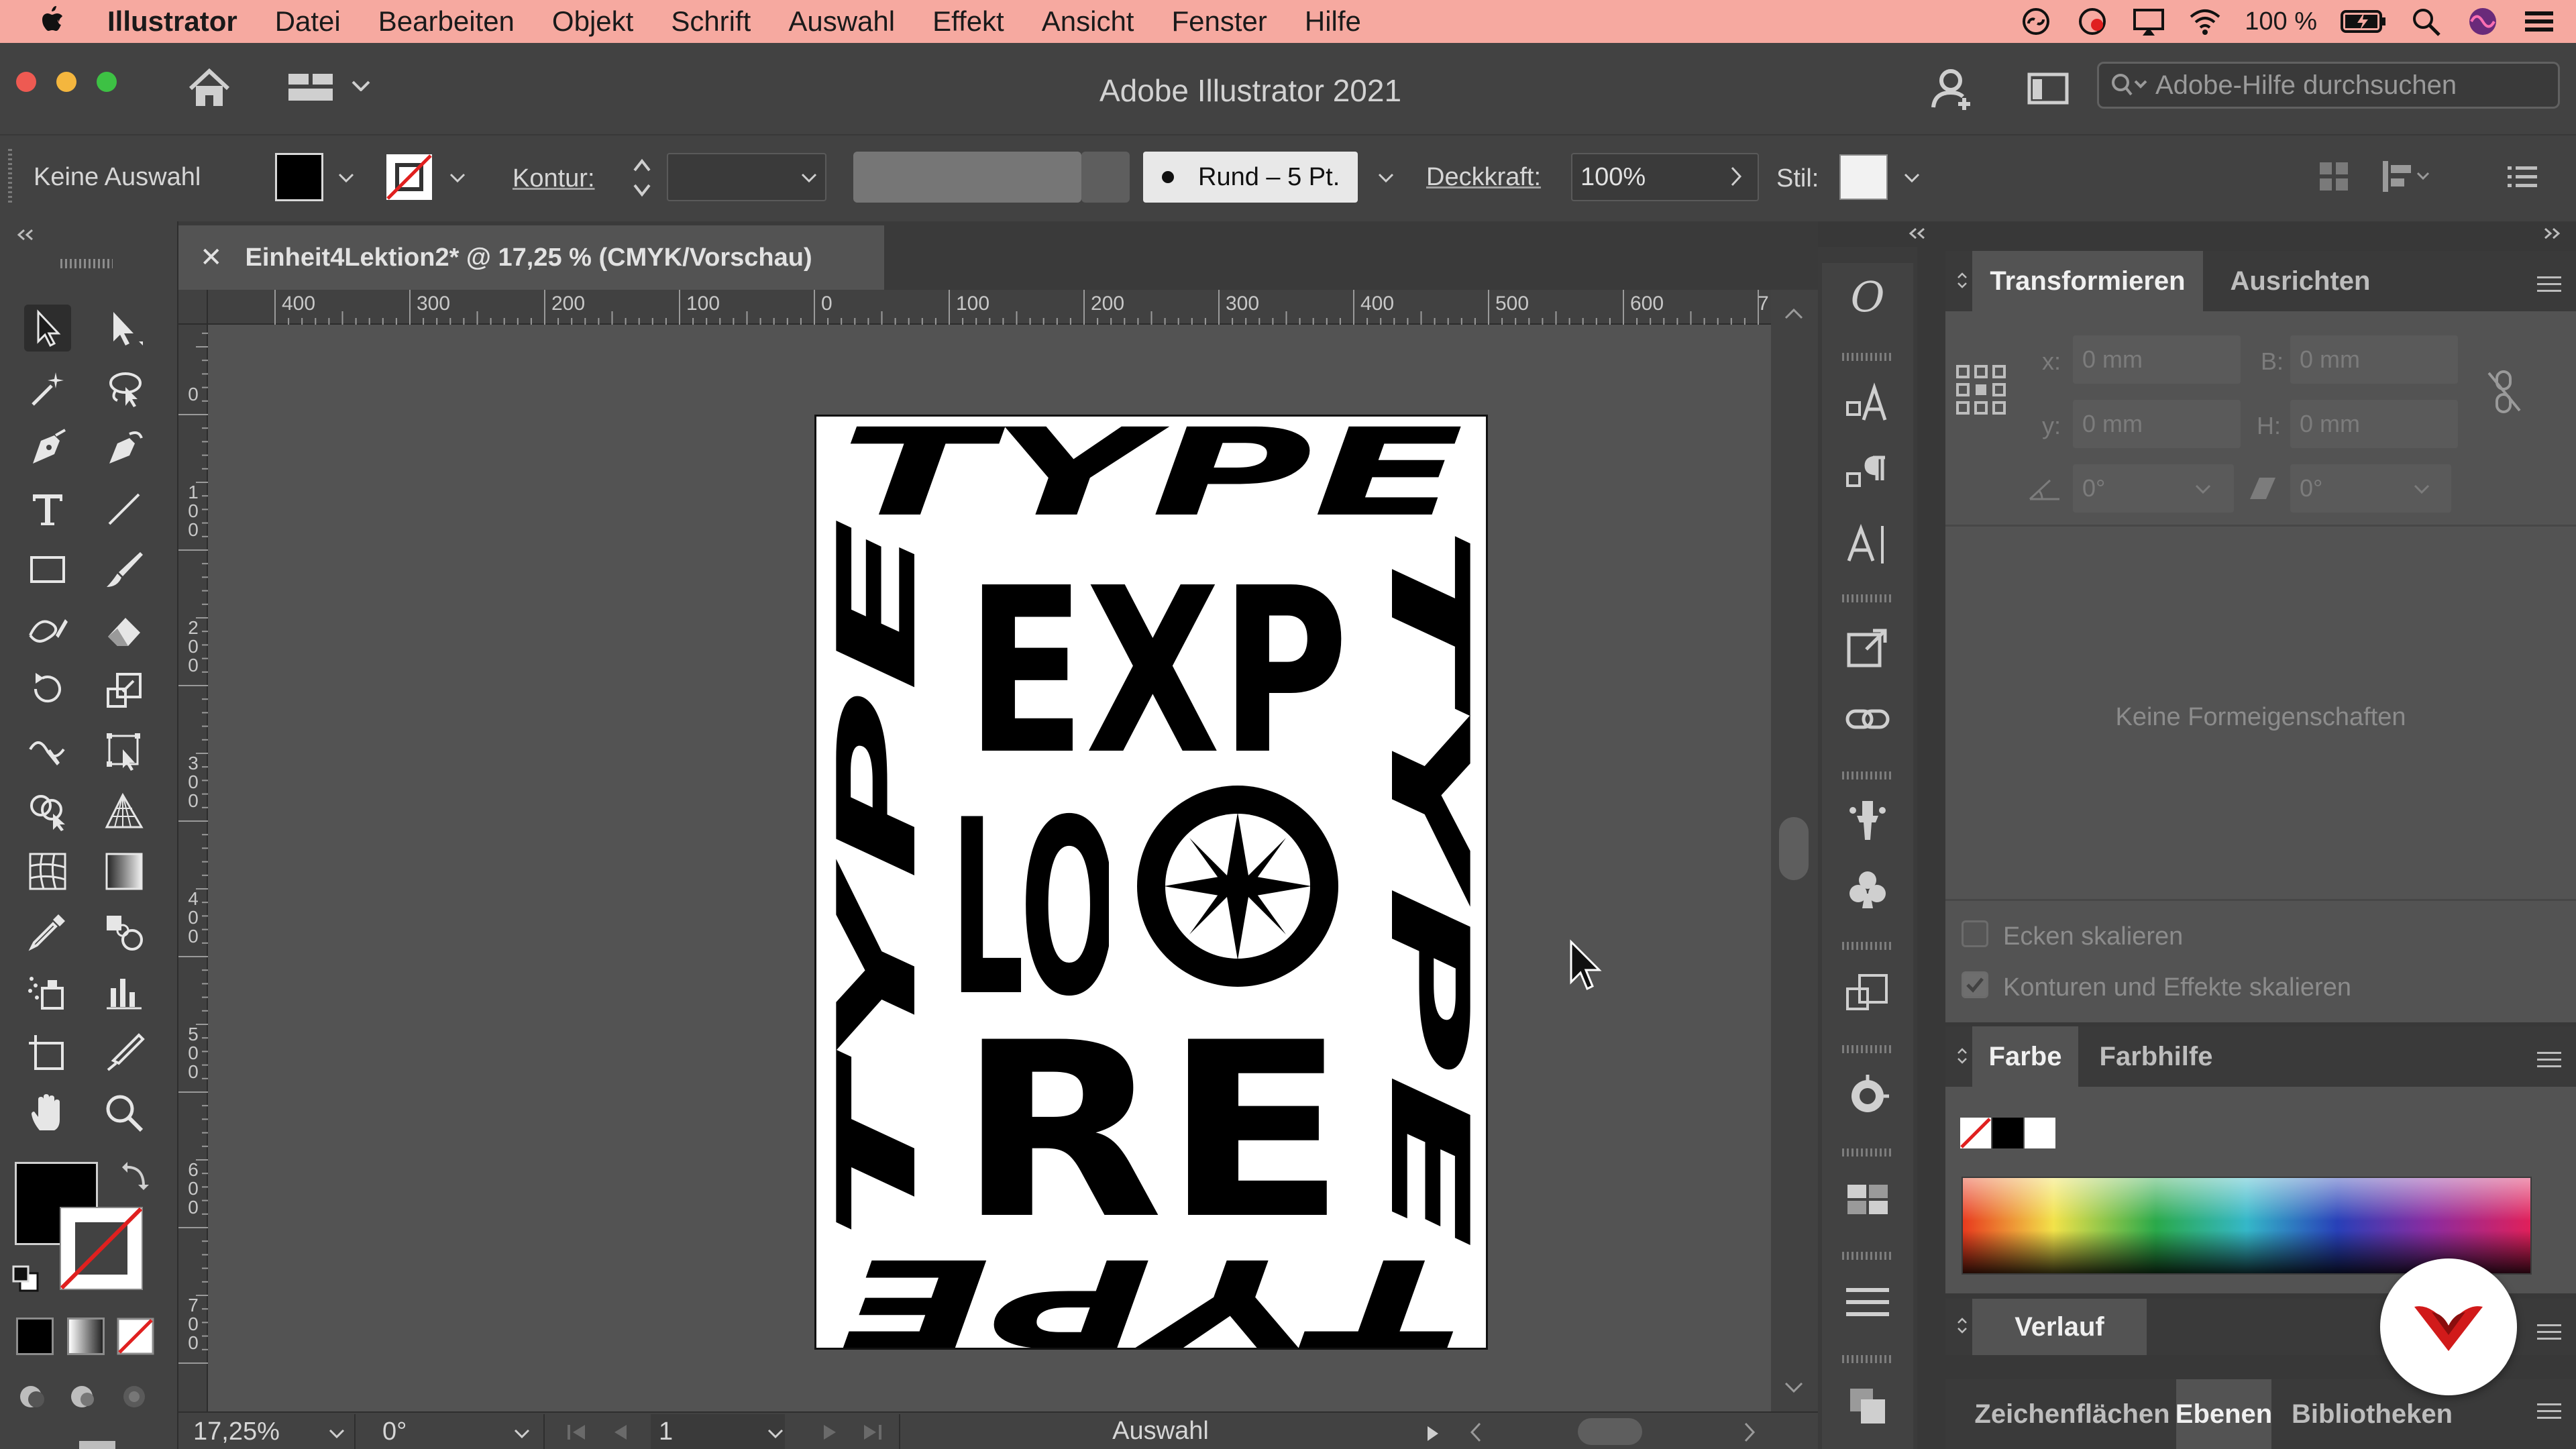  What do you see at coordinates (124, 1112) in the screenshot?
I see `zoom-tool` at bounding box center [124, 1112].